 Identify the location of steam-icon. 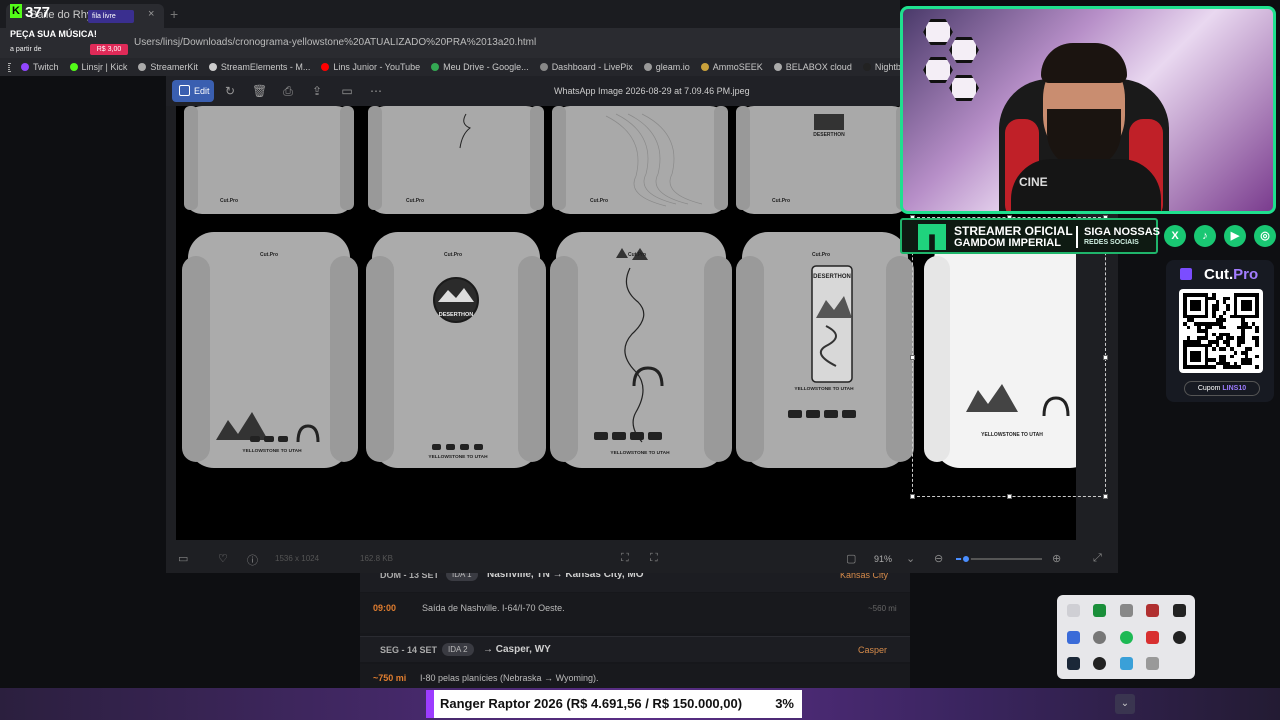
(1073, 663).